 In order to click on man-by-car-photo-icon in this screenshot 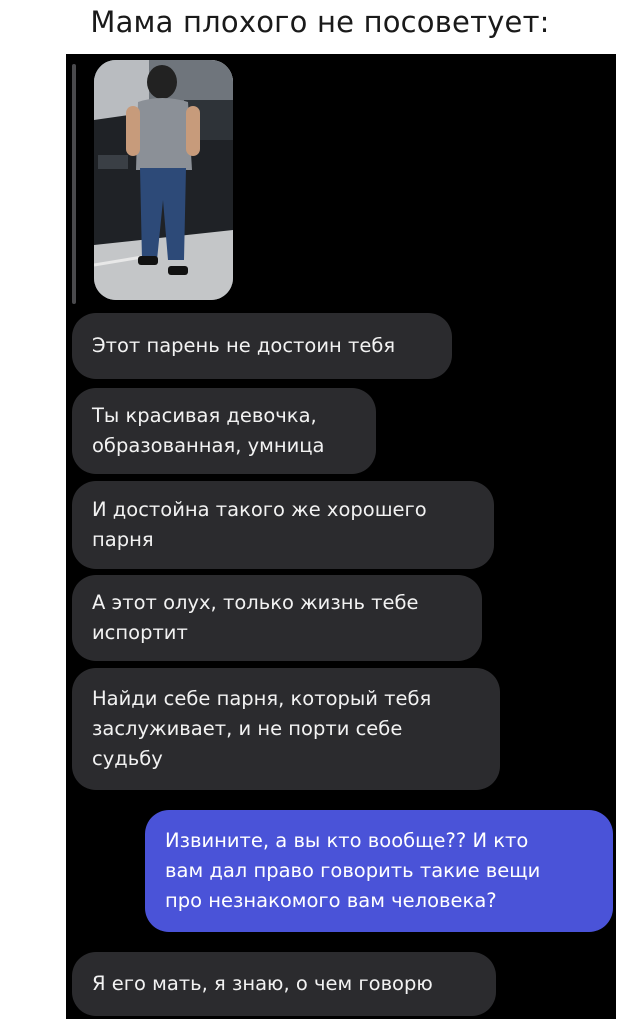, I will do `click(163, 180)`.